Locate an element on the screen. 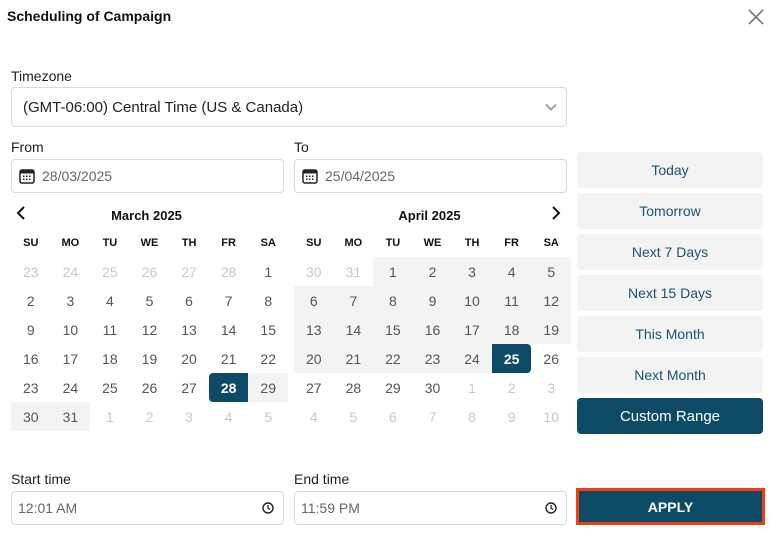  close-icon is located at coordinates (756, 17).